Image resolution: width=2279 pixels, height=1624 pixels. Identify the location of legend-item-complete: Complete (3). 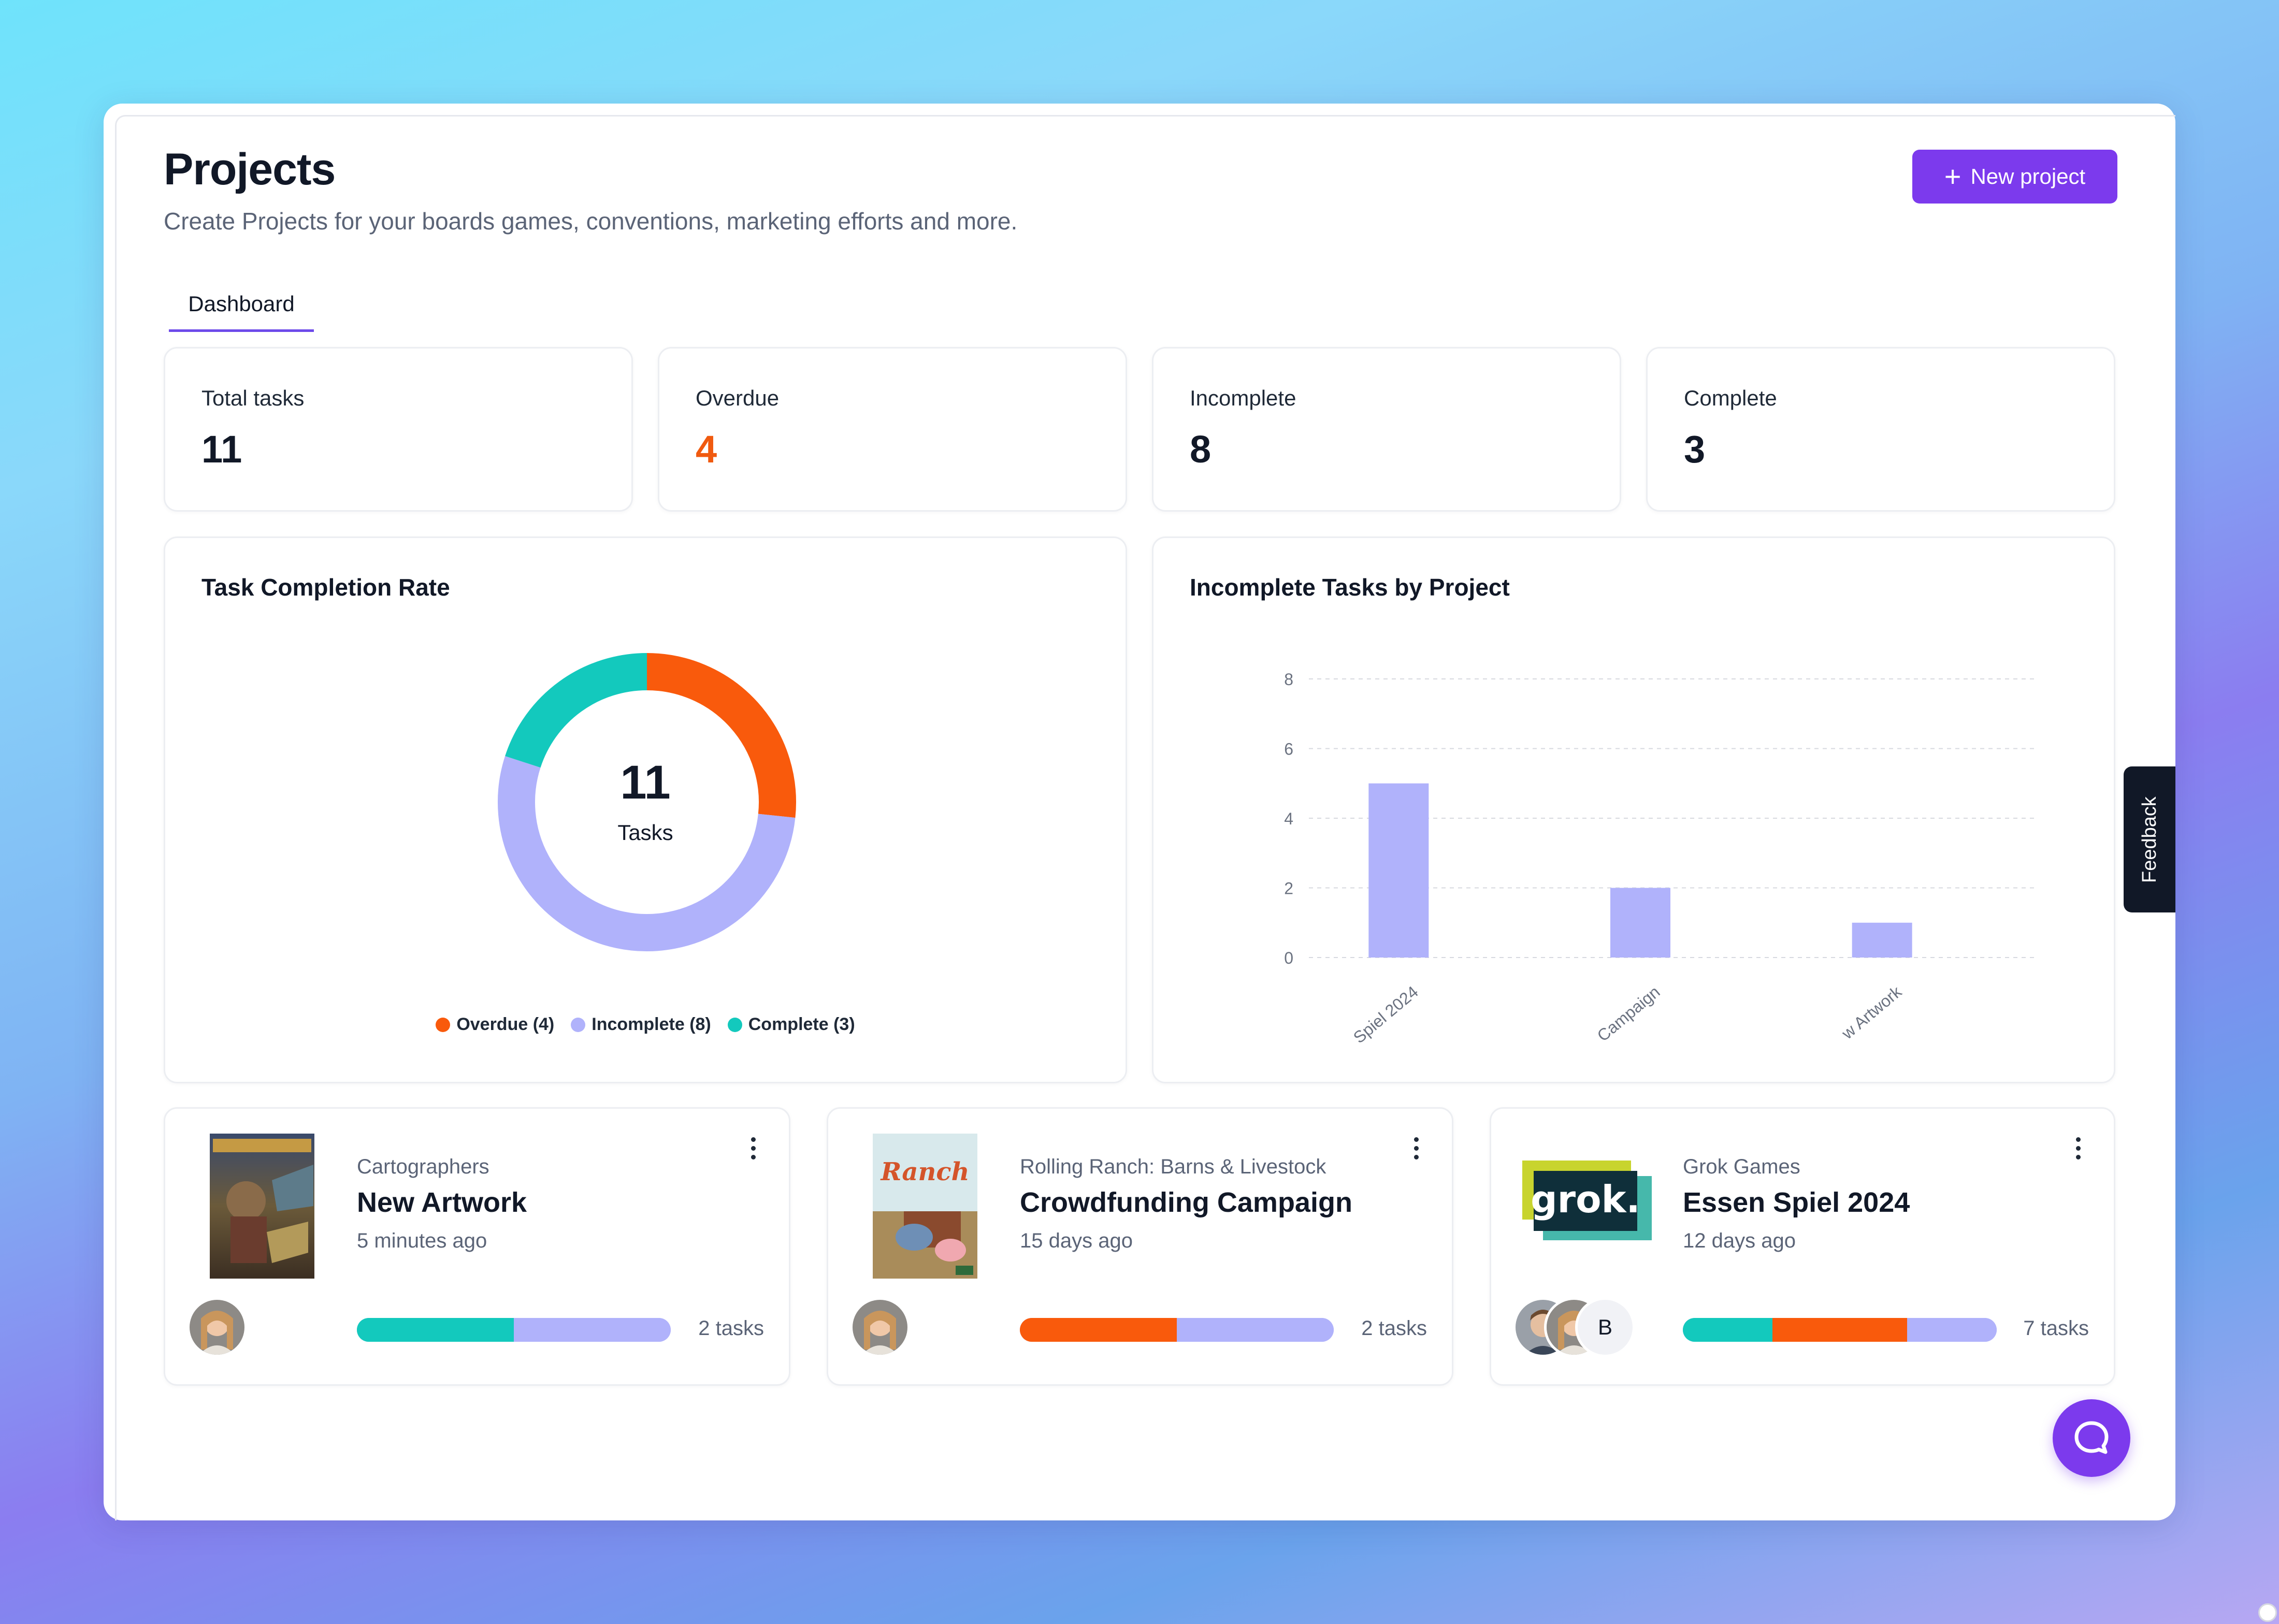
(791, 1025).